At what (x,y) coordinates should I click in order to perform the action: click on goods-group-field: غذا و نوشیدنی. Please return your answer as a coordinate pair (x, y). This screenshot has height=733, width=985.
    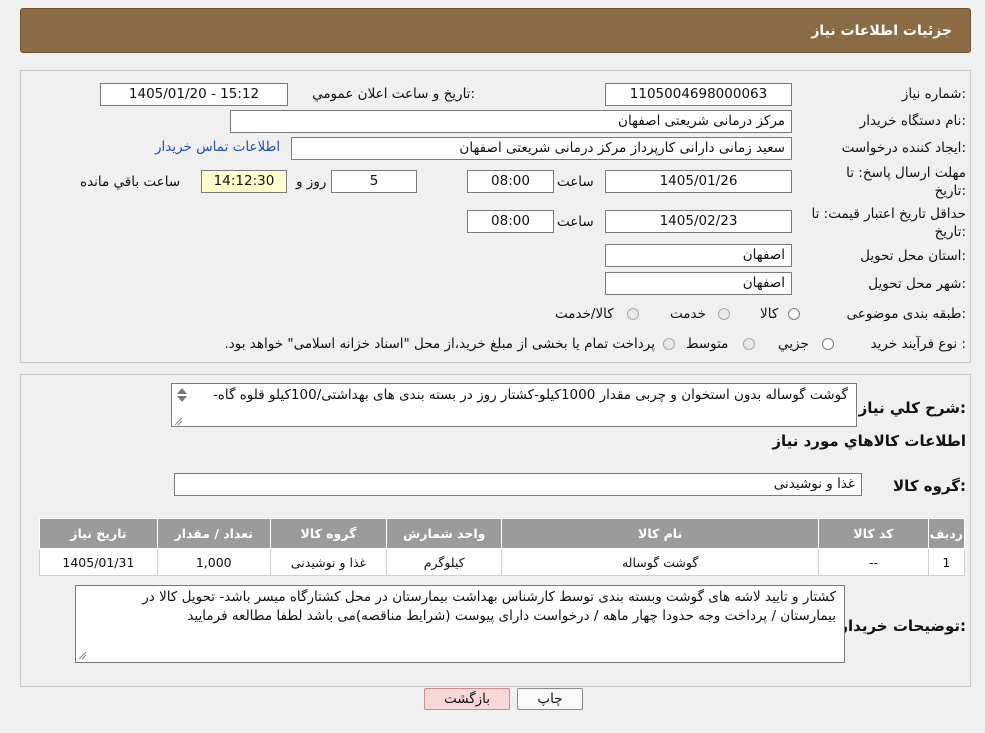
    Looking at the image, I should click on (518, 484).